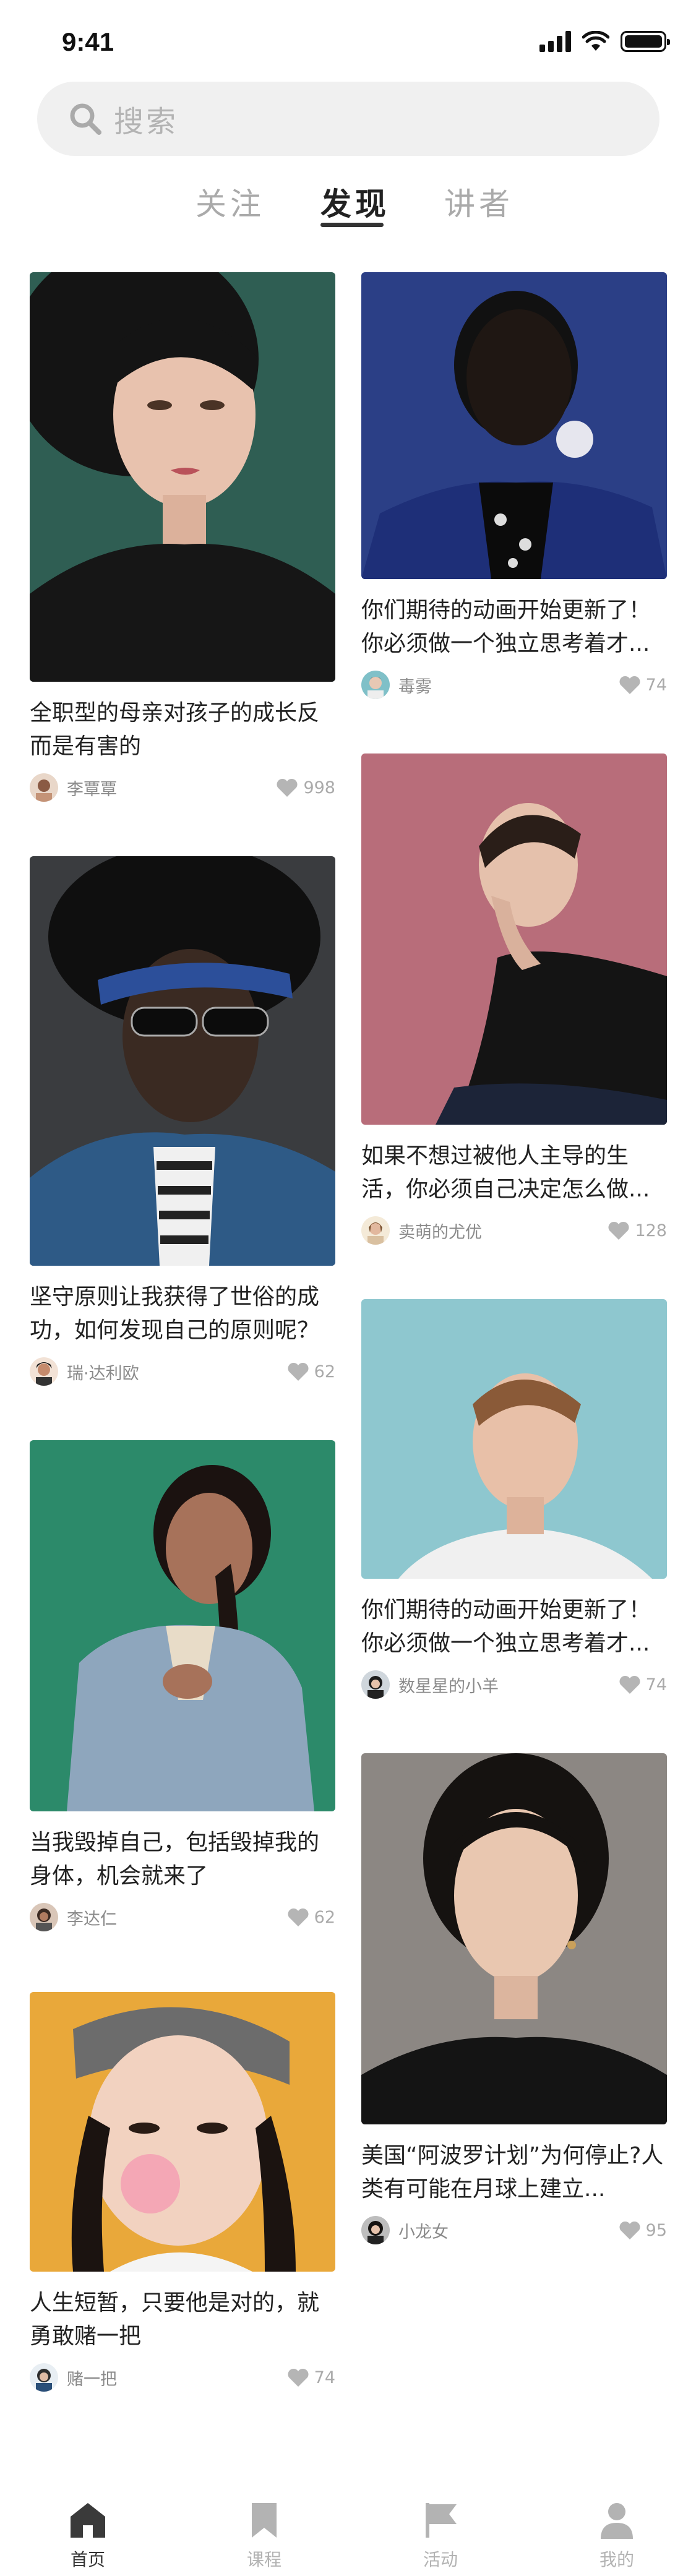  Describe the element at coordinates (177, 2378) in the screenshot. I see `author-name: 赌一把` at that location.